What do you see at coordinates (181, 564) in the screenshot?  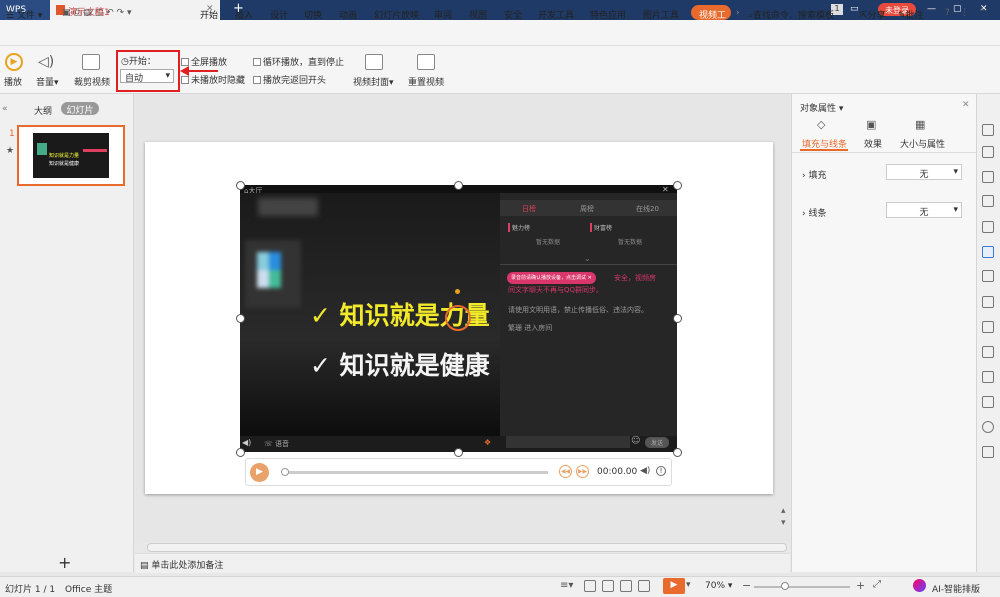 I see `notes-placeholder: ▤ 单击此处添加备注` at bounding box center [181, 564].